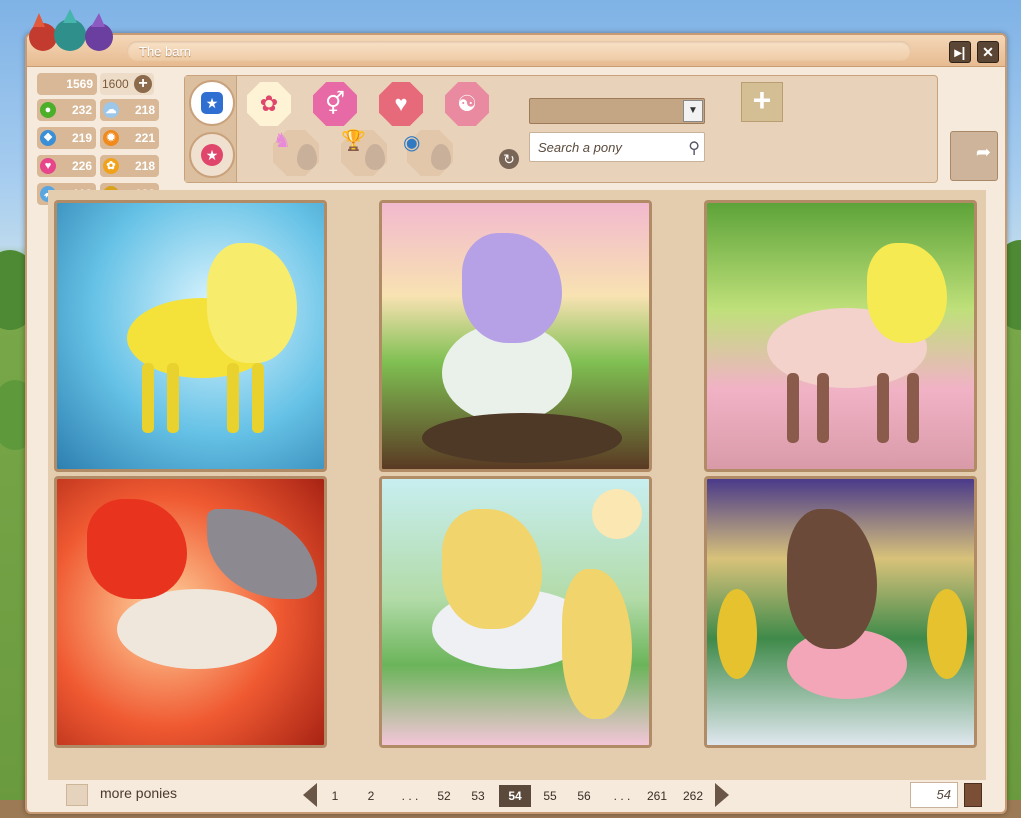 The image size is (1021, 818). What do you see at coordinates (310, 795) in the screenshot?
I see `prev-page-button` at bounding box center [310, 795].